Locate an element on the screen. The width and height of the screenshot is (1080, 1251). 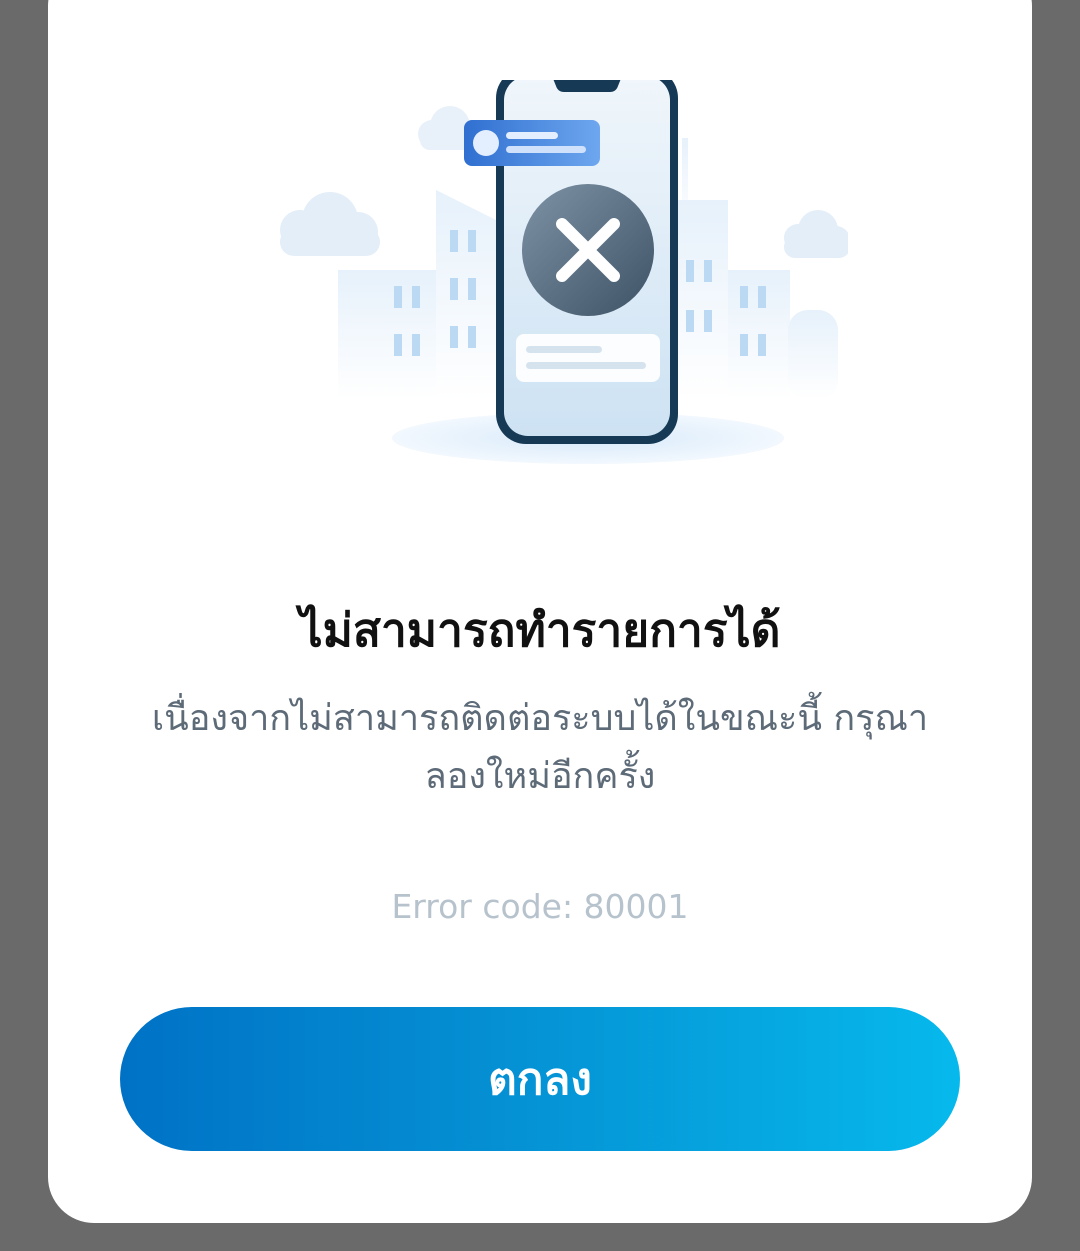
ok-button: ตกลง is located at coordinates (540, 1079).